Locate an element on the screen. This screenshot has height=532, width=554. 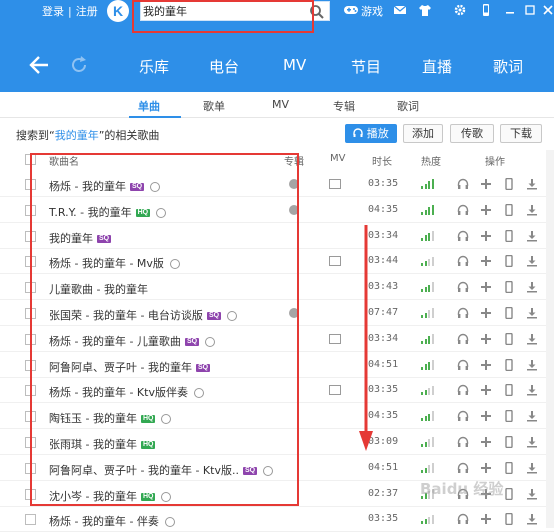
song-row: 杨烁 - 我的童年 SQ 03:35 is located at coordinates (277, 184).